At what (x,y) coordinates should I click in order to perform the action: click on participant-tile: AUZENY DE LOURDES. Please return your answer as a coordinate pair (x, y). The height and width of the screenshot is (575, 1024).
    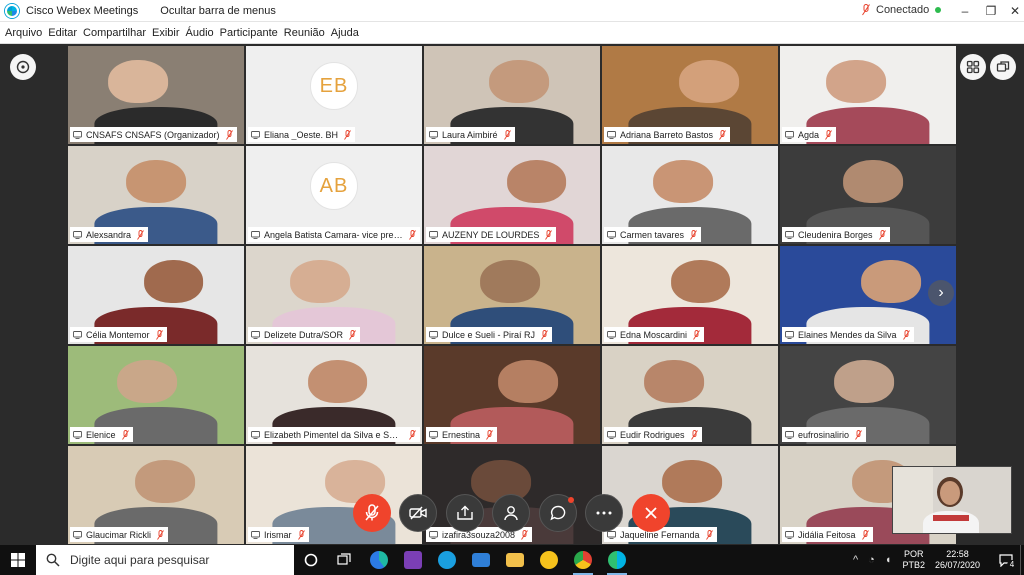
    Looking at the image, I should click on (512, 195).